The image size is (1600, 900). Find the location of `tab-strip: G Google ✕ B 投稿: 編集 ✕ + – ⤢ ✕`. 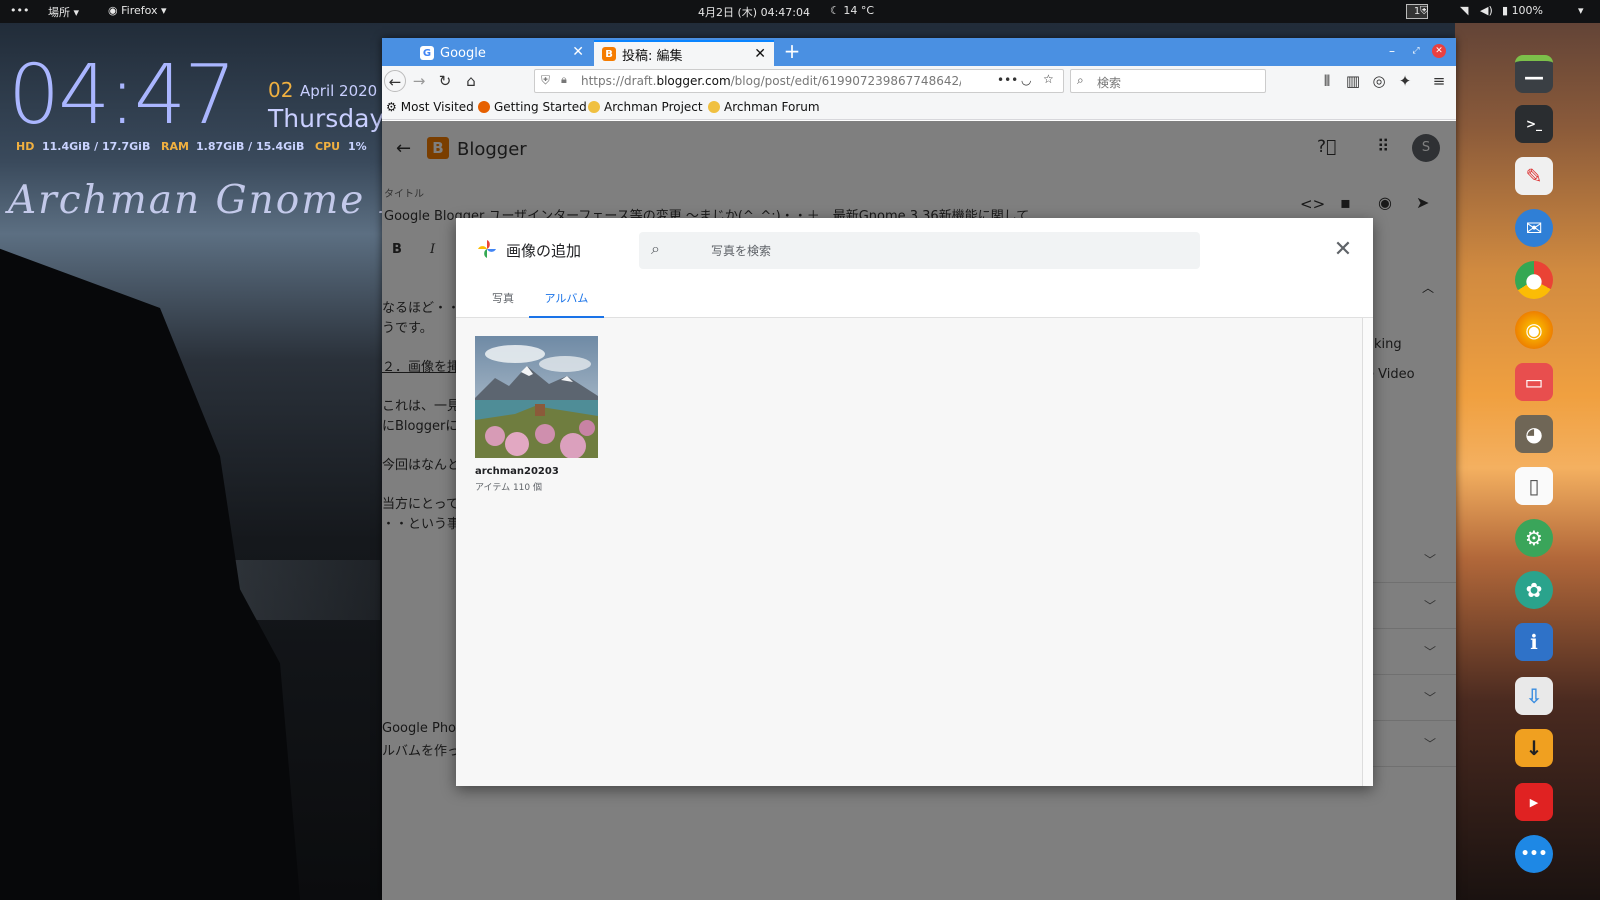

tab-strip: G Google ✕ B 投稿: 編集 ✕ + – ⤢ ✕ is located at coordinates (919, 52).